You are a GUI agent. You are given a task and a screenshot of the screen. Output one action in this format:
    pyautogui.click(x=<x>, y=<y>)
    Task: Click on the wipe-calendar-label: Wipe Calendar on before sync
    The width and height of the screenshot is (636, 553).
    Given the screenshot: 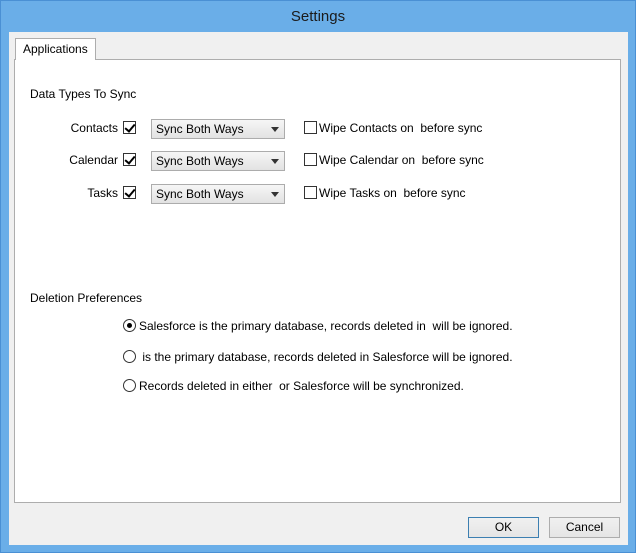 What is the action you would take?
    pyautogui.click(x=401, y=160)
    